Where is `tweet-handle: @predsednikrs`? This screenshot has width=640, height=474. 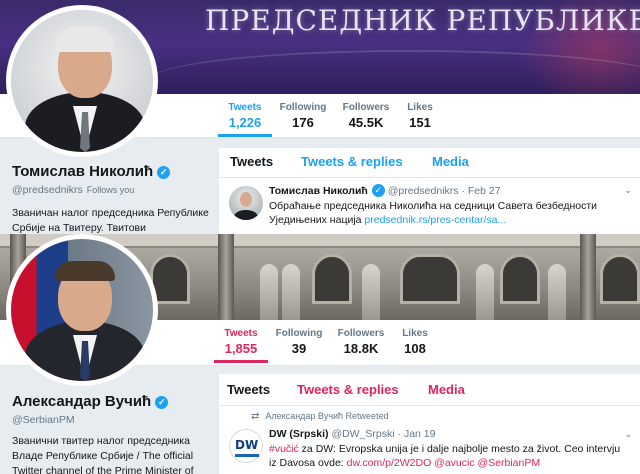 tweet-handle: @predsednikrs is located at coordinates (423, 191).